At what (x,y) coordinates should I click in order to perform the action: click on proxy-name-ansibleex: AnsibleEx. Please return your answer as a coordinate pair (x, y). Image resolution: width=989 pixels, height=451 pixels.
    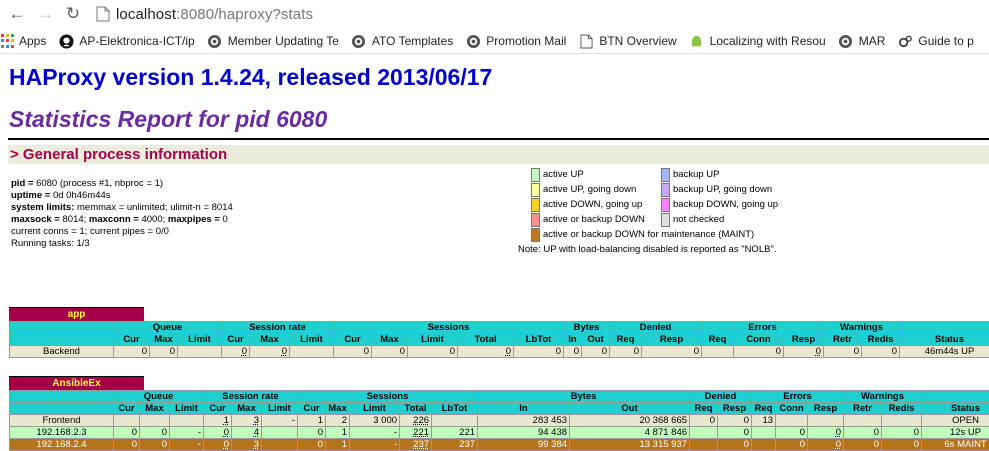
    Looking at the image, I should click on (76, 383).